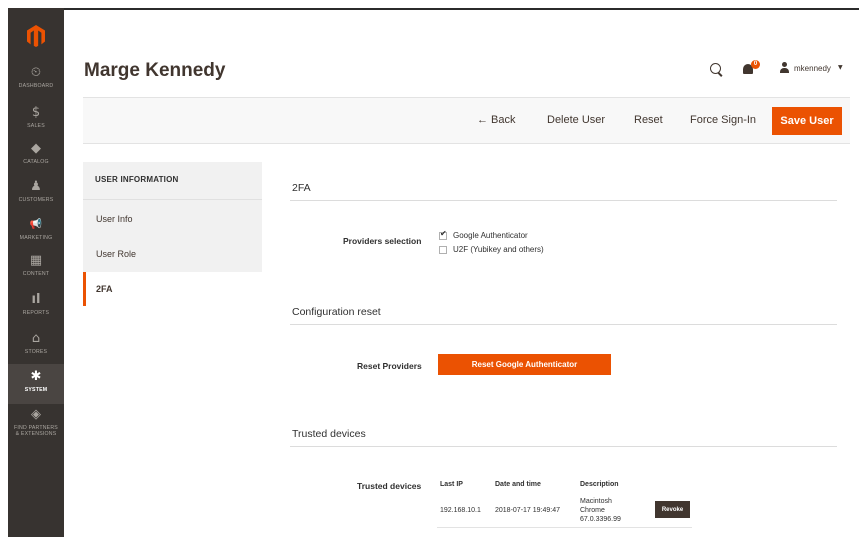 The height and width of the screenshot is (537, 859). I want to click on sidebar-item-system: ✱ SYSTEM, so click(36, 384).